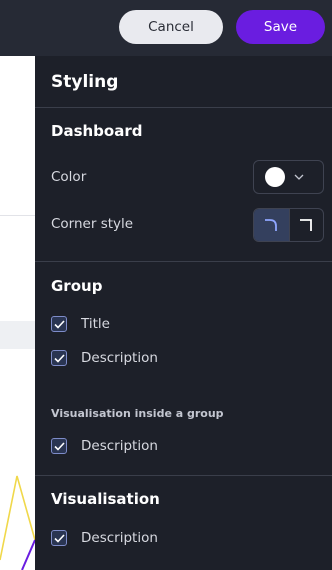  What do you see at coordinates (288, 177) in the screenshot?
I see `color-picker` at bounding box center [288, 177].